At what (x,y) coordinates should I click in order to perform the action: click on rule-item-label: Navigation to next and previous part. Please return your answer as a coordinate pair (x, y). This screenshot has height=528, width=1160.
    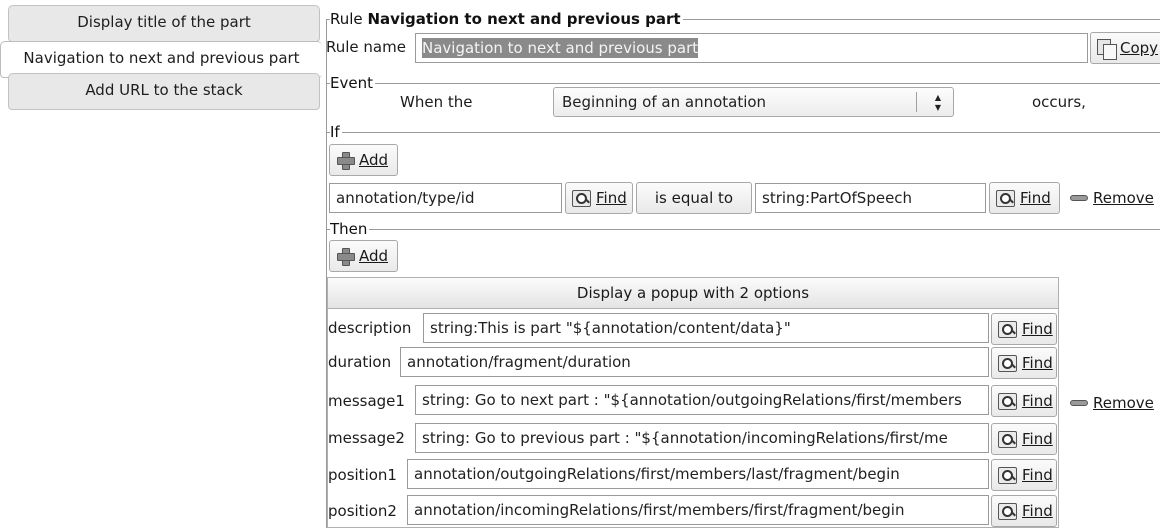
    Looking at the image, I should click on (161, 58).